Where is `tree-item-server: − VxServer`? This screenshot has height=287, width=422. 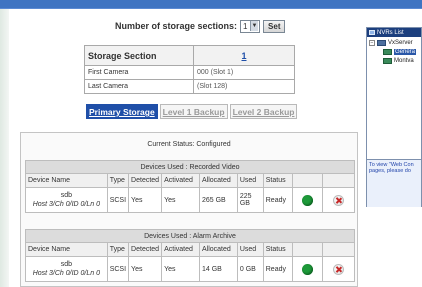 tree-item-server: − VxServer is located at coordinates (391, 43).